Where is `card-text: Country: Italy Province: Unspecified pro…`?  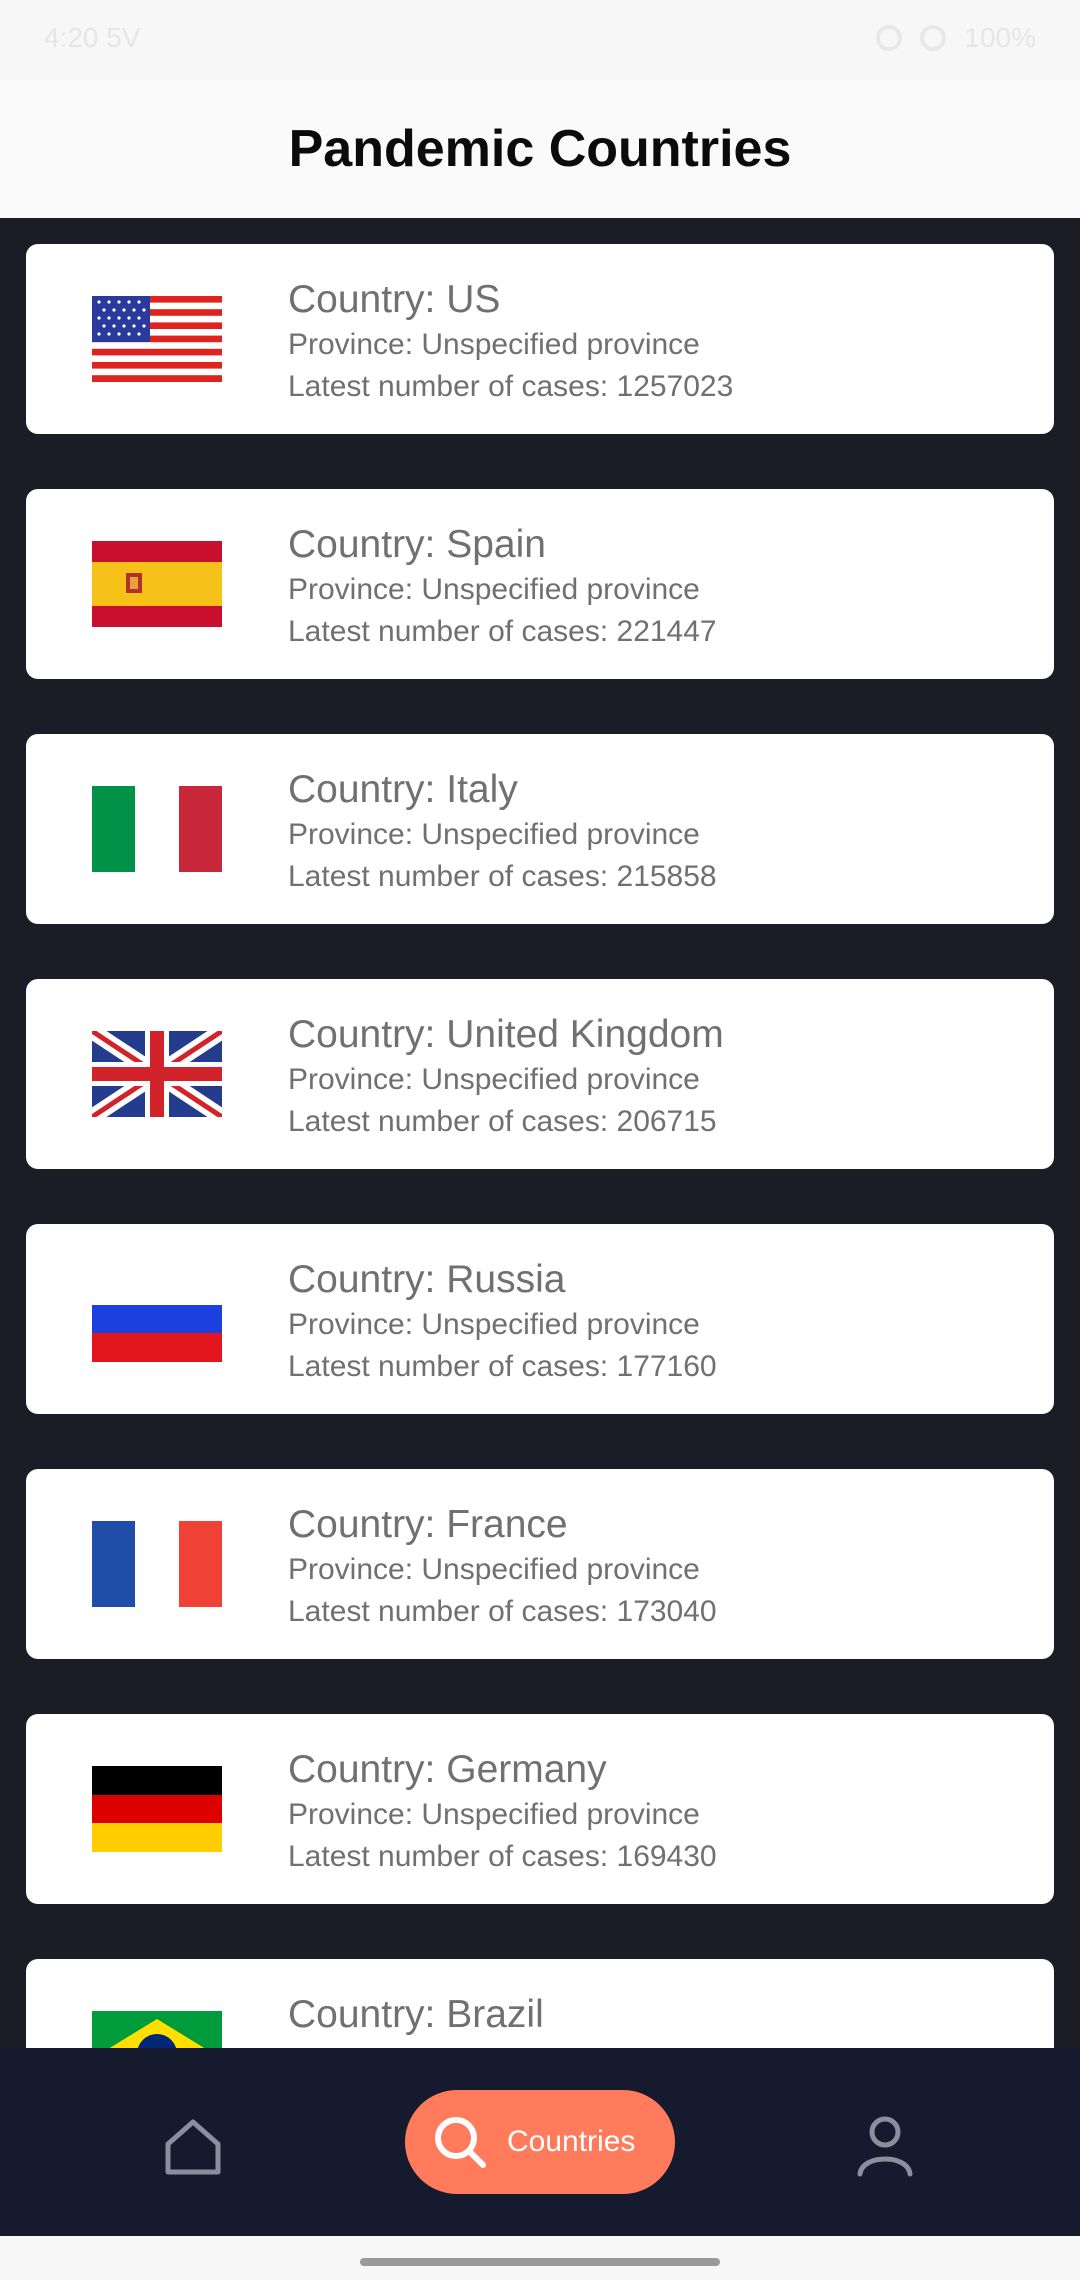
card-text: Country: Italy Province: Unspecified pro… is located at coordinates (502, 832).